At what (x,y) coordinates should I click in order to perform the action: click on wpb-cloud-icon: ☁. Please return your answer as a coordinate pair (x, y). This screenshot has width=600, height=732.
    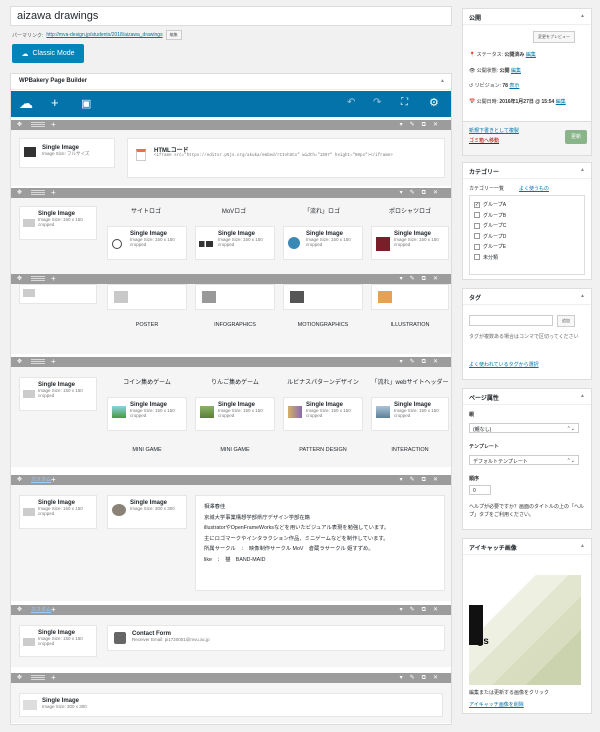
    Looking at the image, I should click on (26, 103).